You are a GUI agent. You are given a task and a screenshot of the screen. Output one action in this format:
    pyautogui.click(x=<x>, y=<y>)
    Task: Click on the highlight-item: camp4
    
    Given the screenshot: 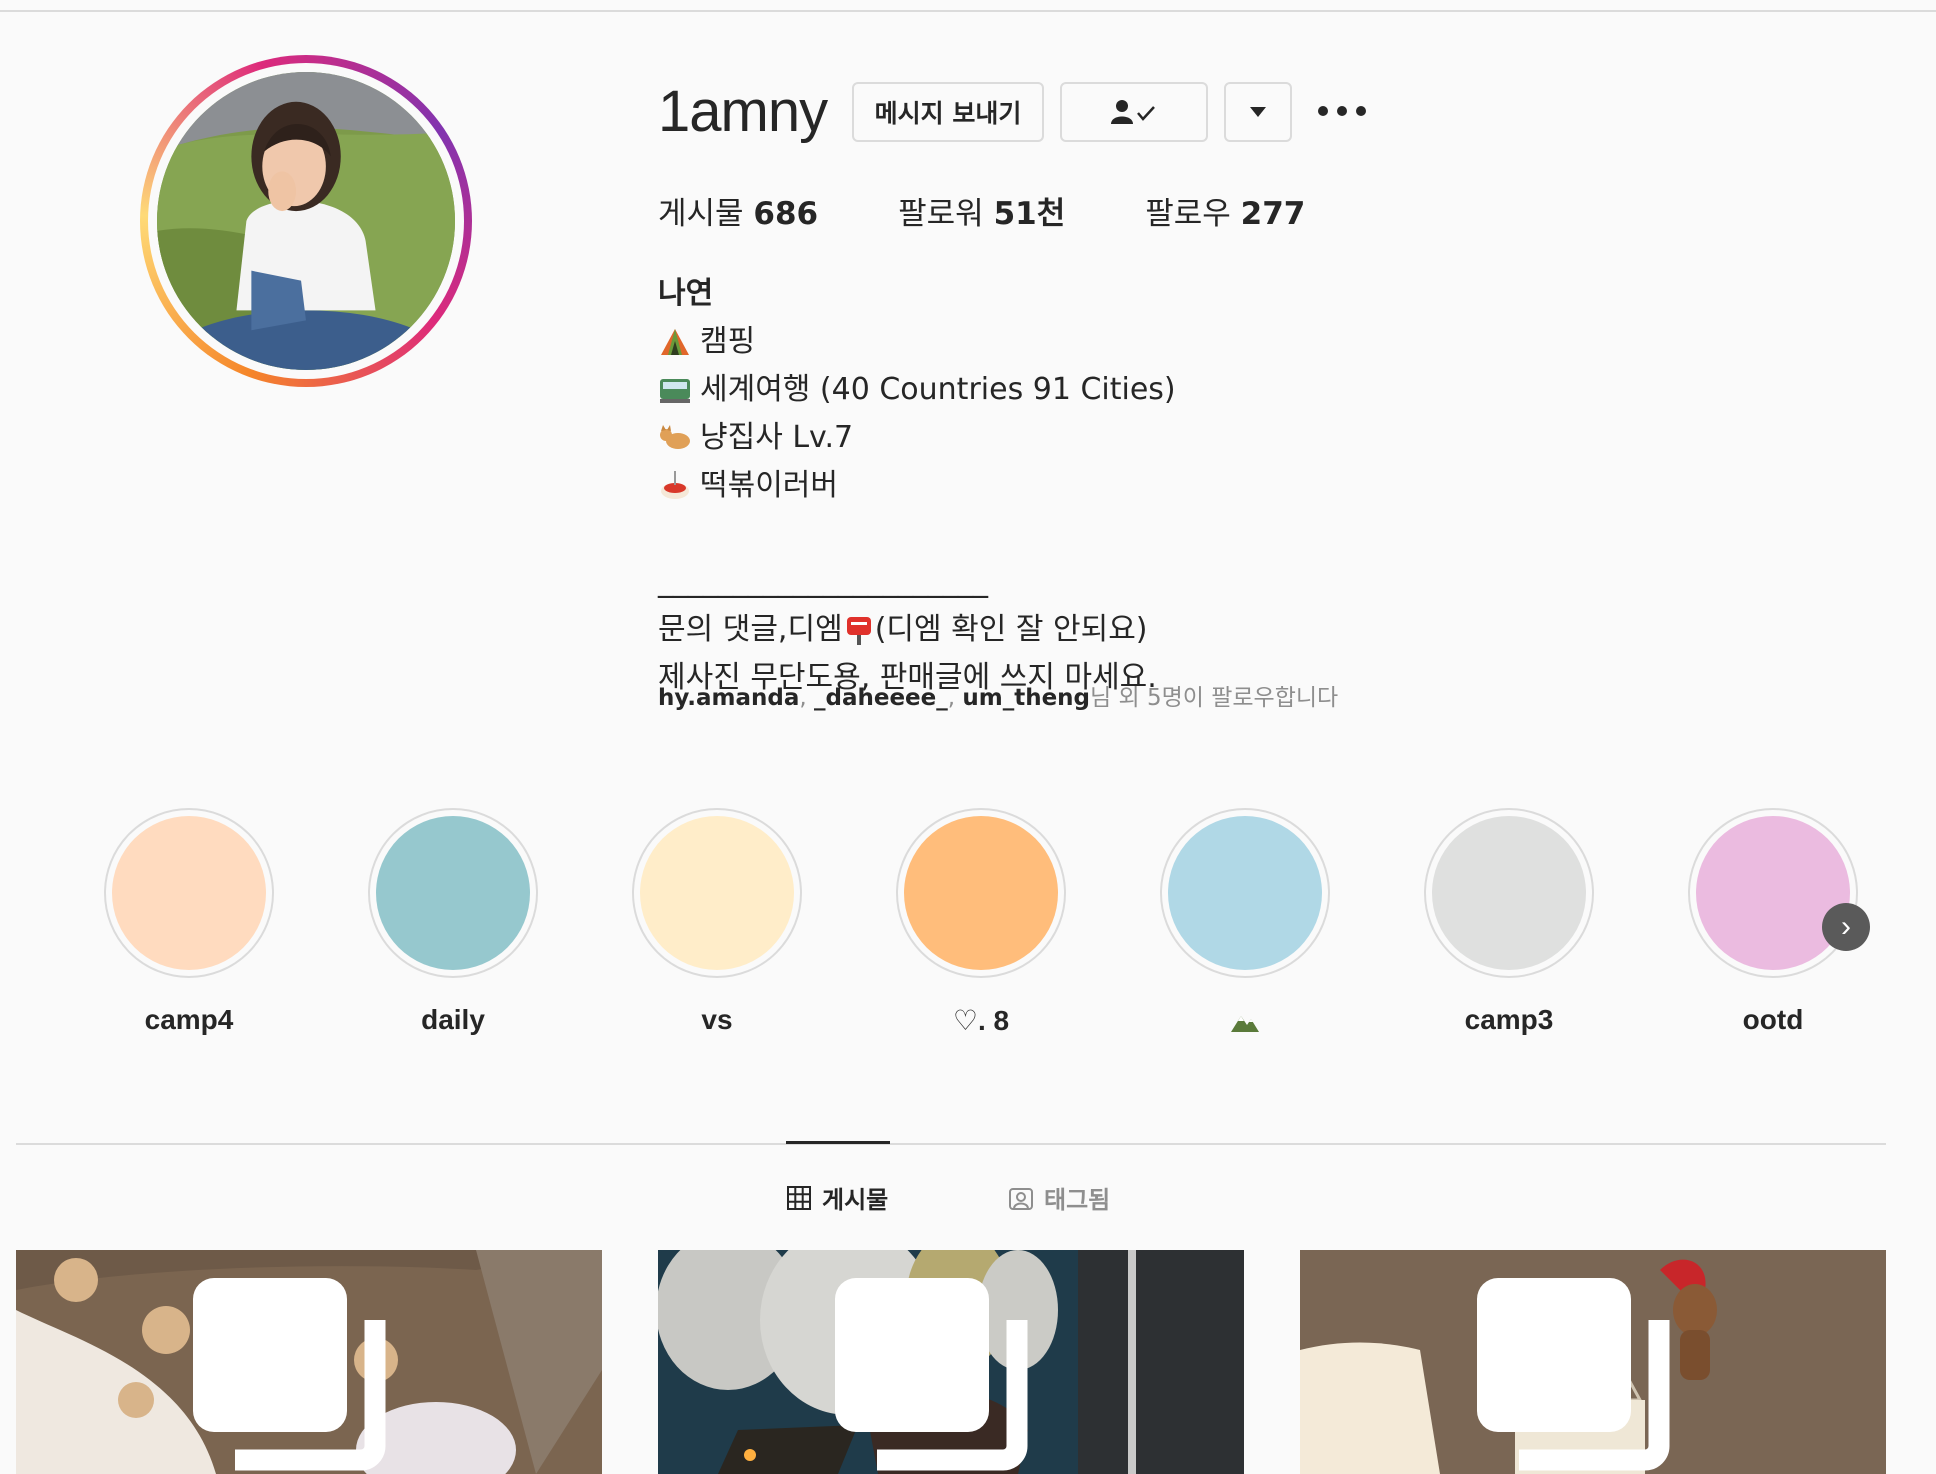 What is the action you would take?
    pyautogui.click(x=189, y=922)
    